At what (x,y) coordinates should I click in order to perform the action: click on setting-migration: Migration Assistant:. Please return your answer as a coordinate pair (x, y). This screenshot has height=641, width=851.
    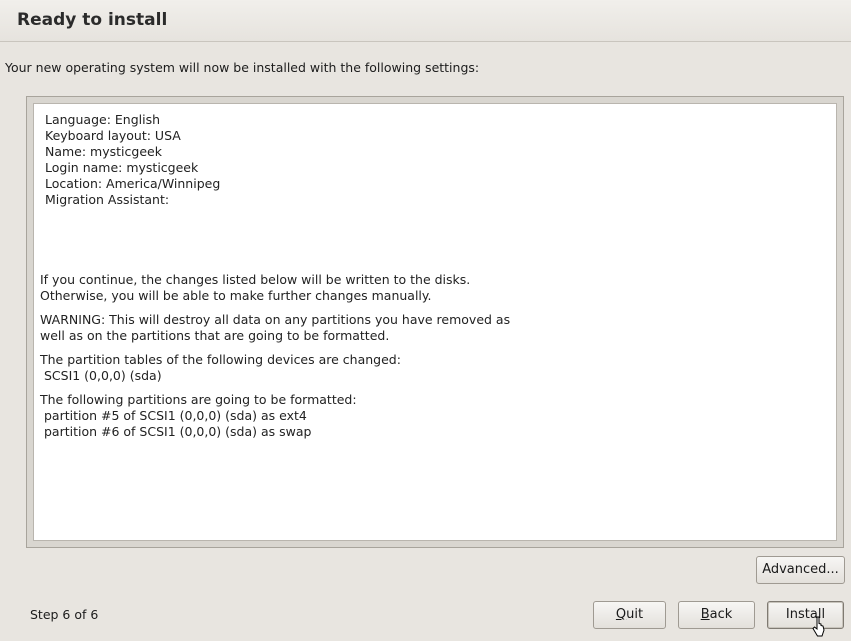
    Looking at the image, I should click on (107, 199).